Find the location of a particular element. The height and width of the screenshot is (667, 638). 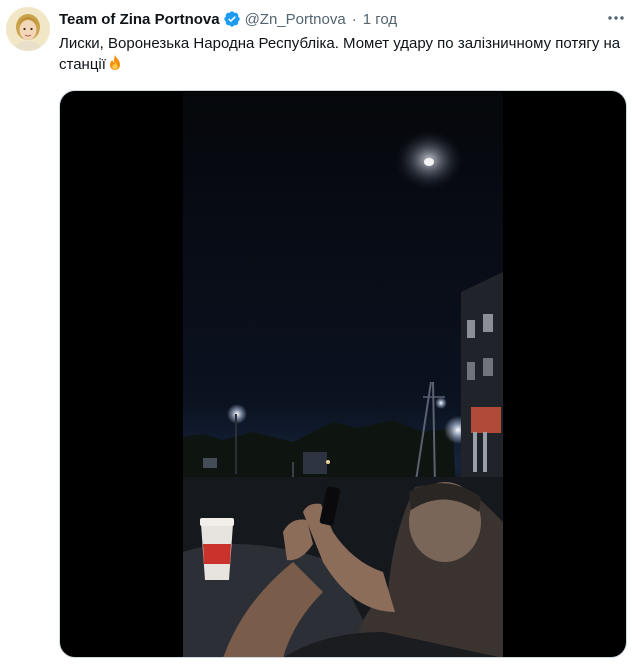

author-avatar is located at coordinates (28, 29).